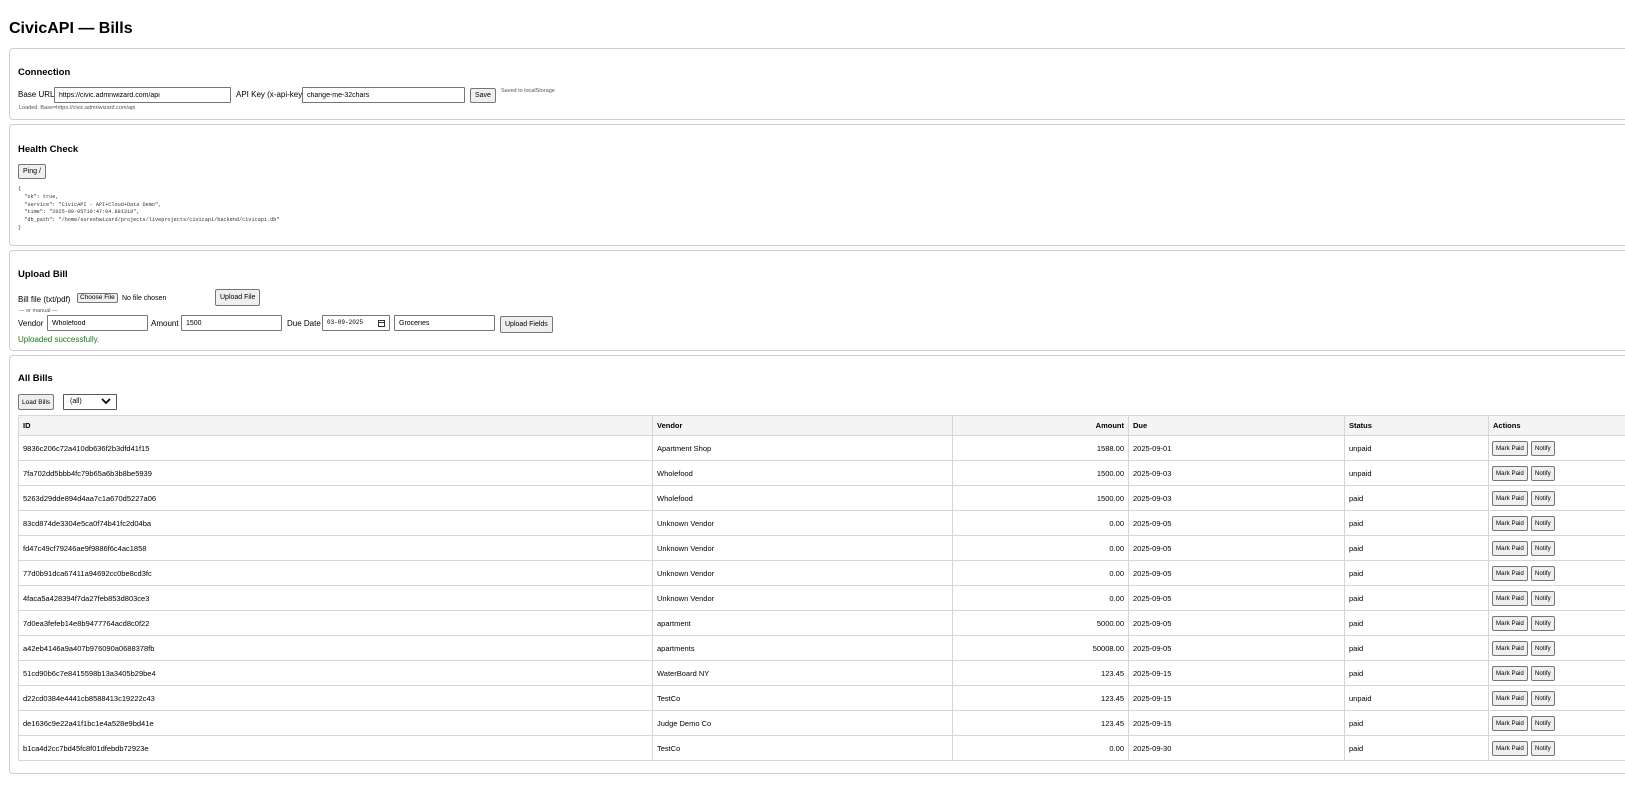  What do you see at coordinates (43, 274) in the screenshot?
I see `upload-bill-heading: Upload Bill` at bounding box center [43, 274].